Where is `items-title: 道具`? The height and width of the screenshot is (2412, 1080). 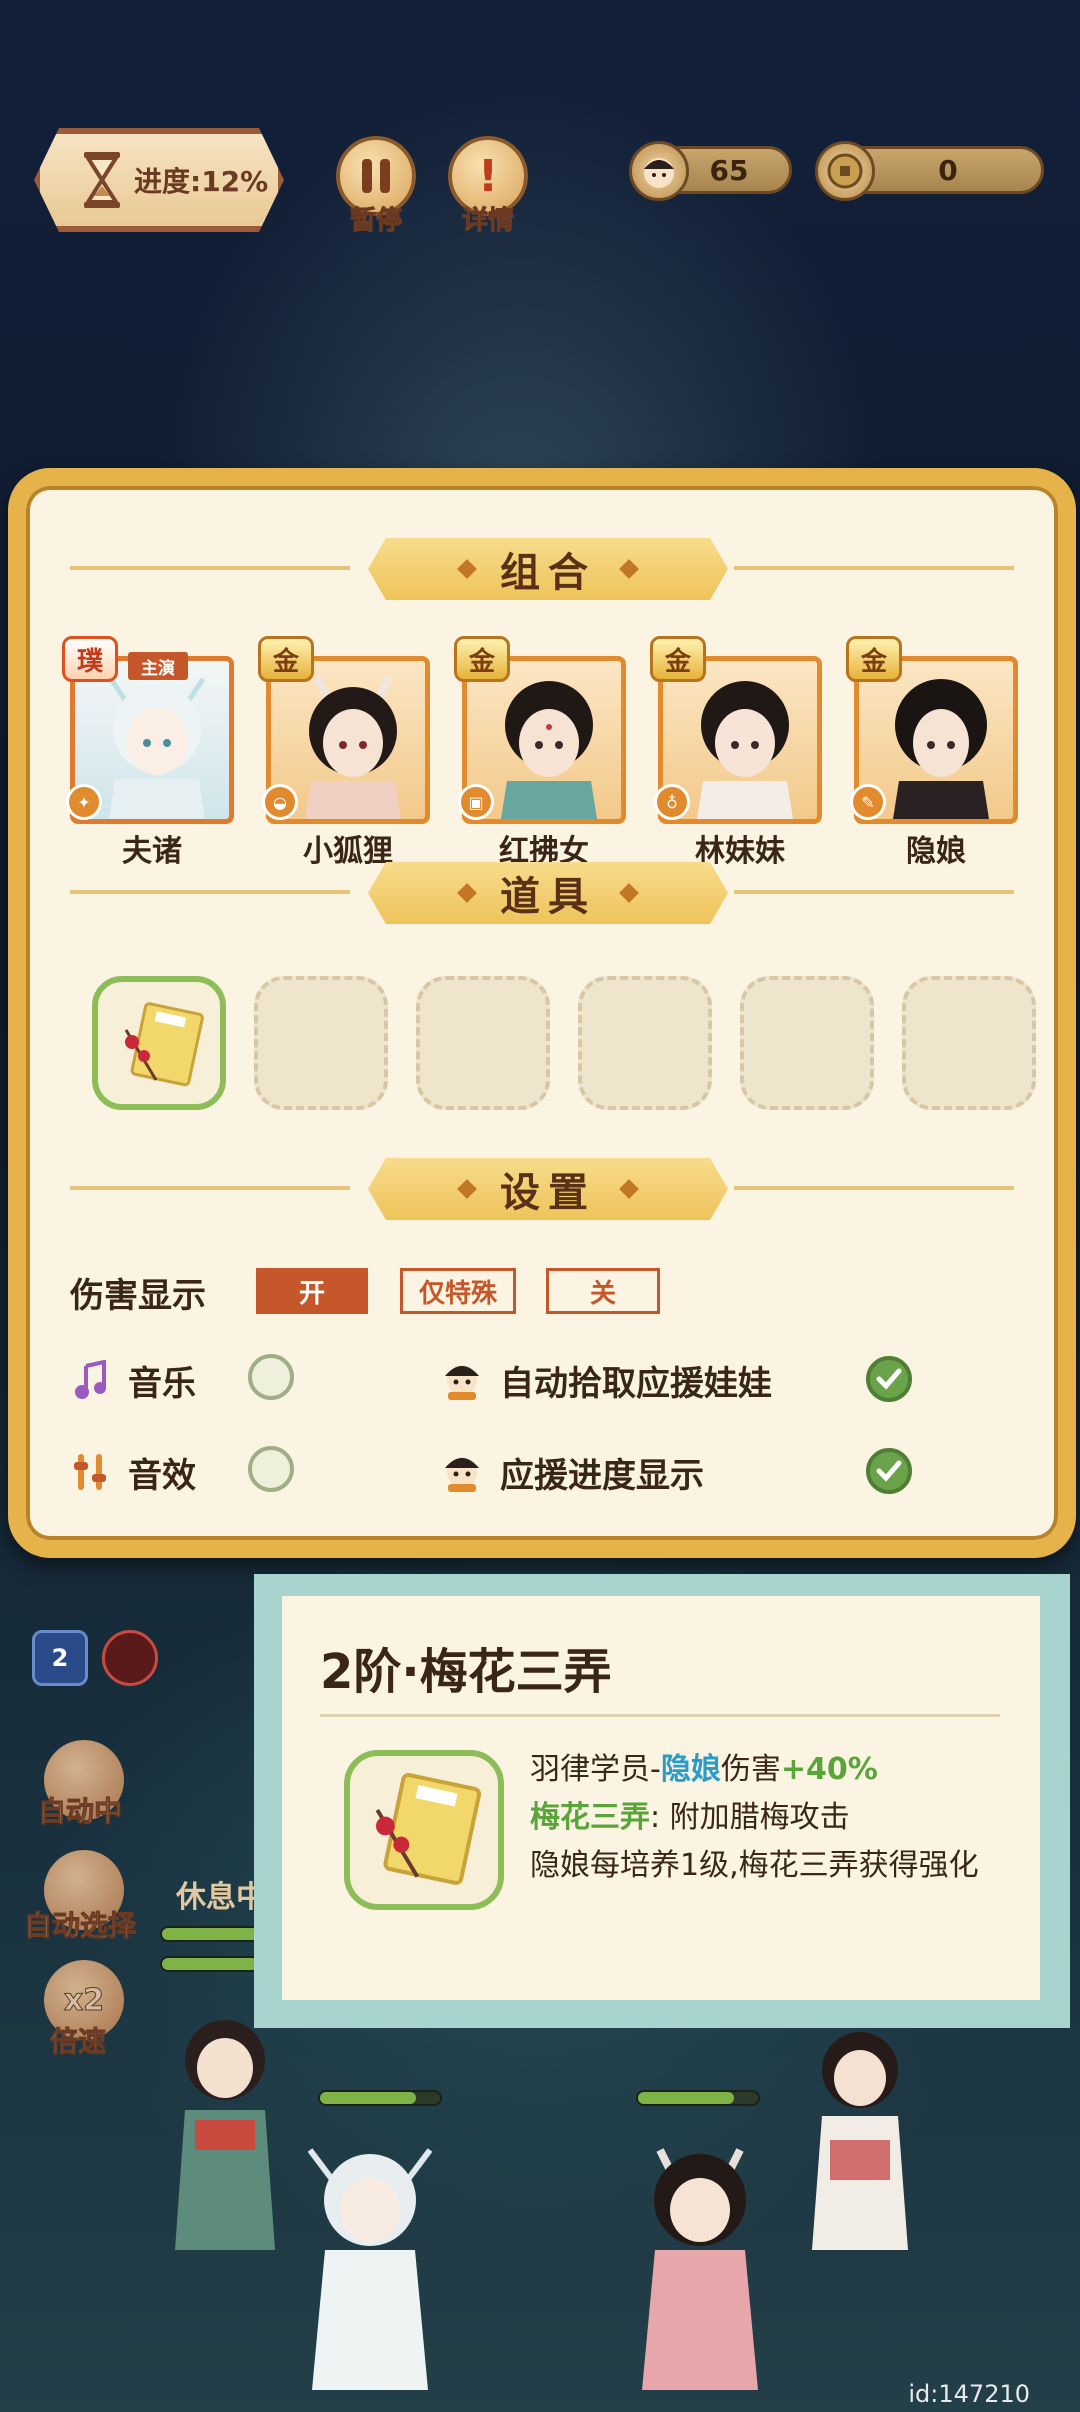
items-title: 道具 is located at coordinates (548, 897).